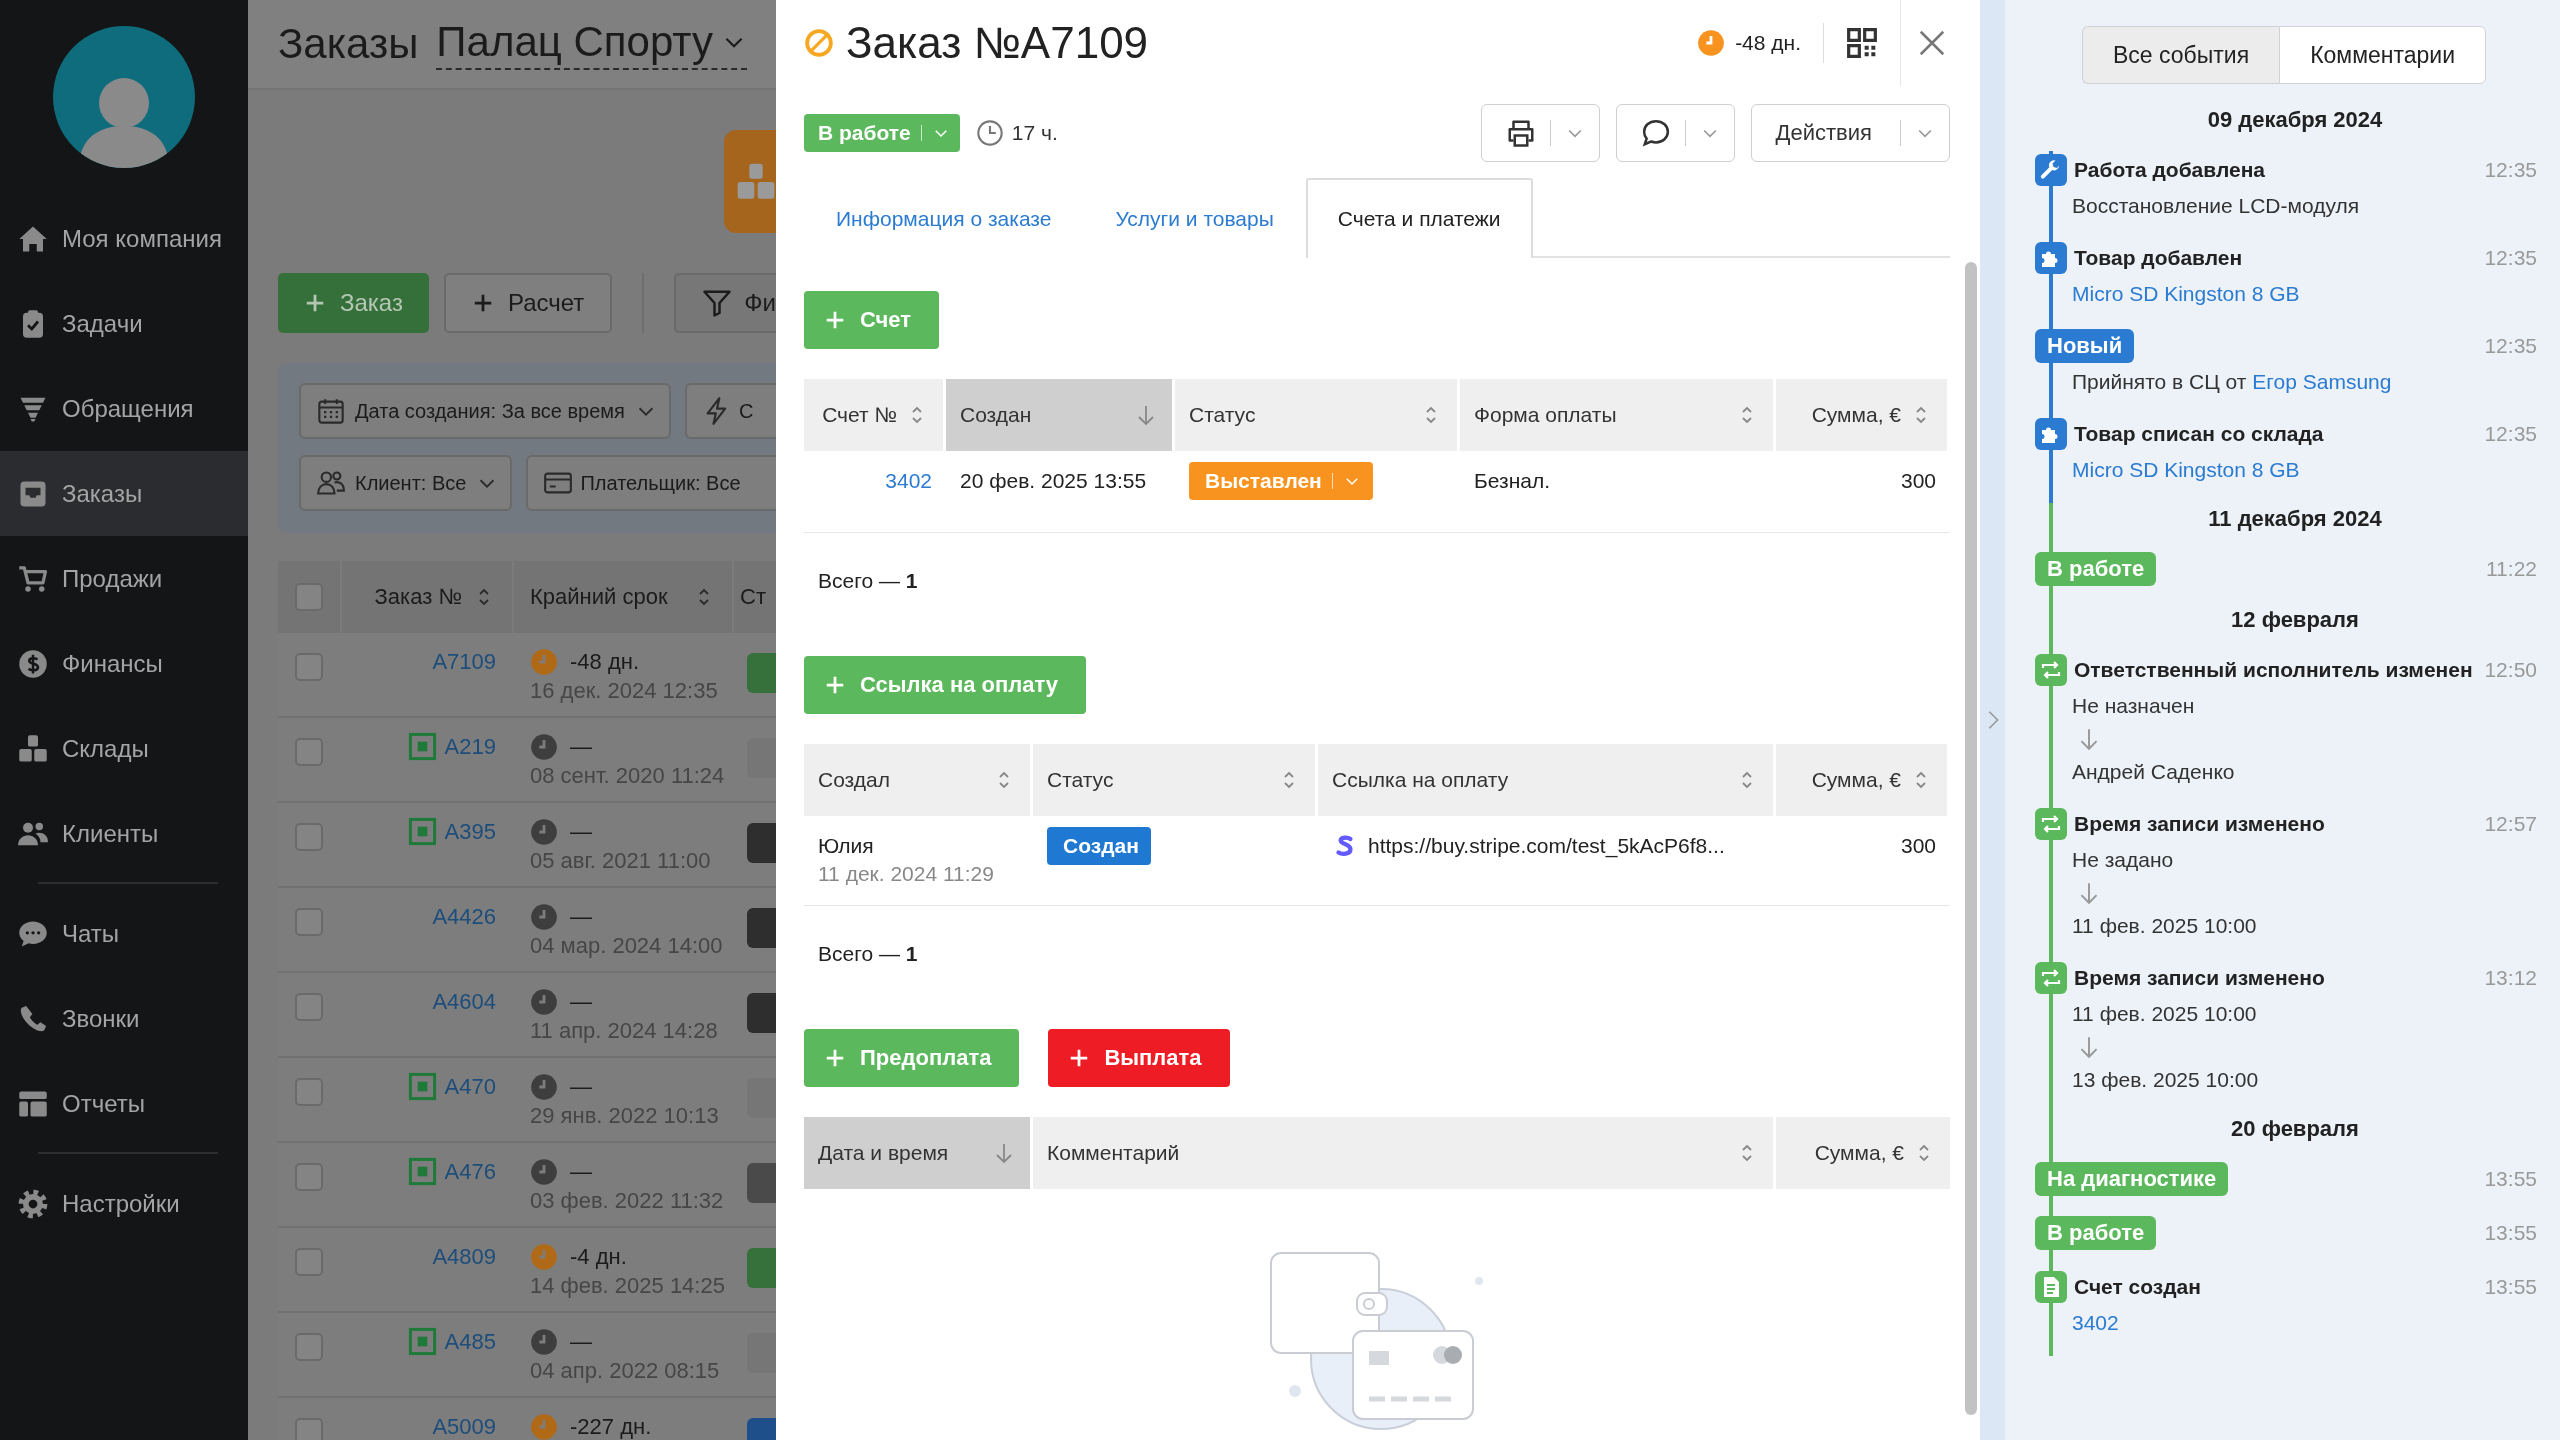 This screenshot has width=2560, height=1440. I want to click on invoice-link: 3402, so click(908, 481).